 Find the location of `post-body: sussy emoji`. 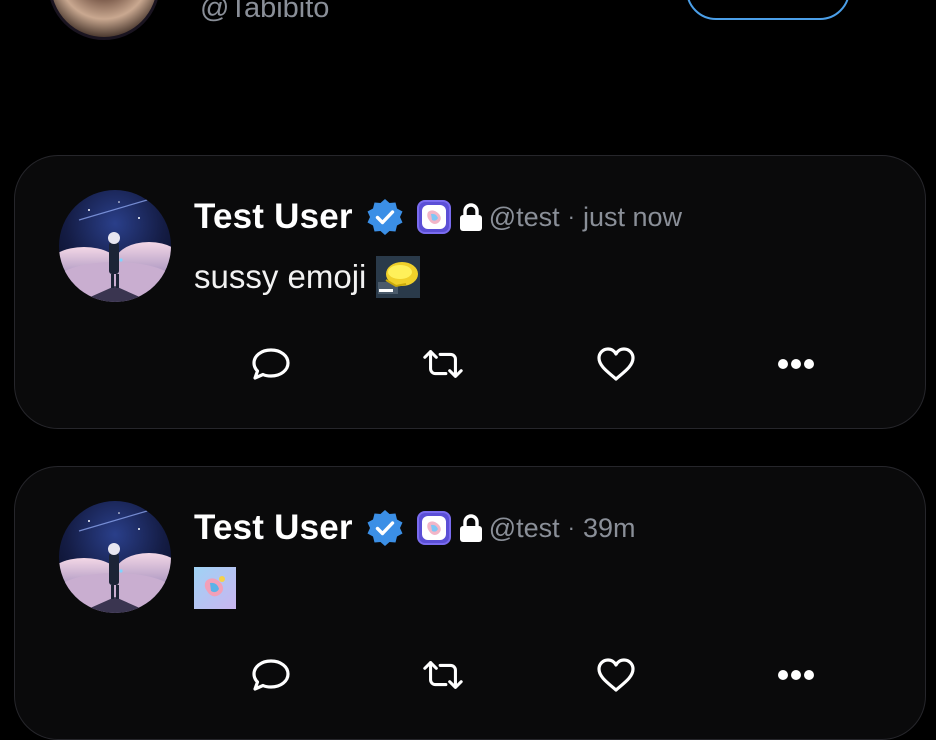

post-body: sussy emoji is located at coordinates (307, 277).